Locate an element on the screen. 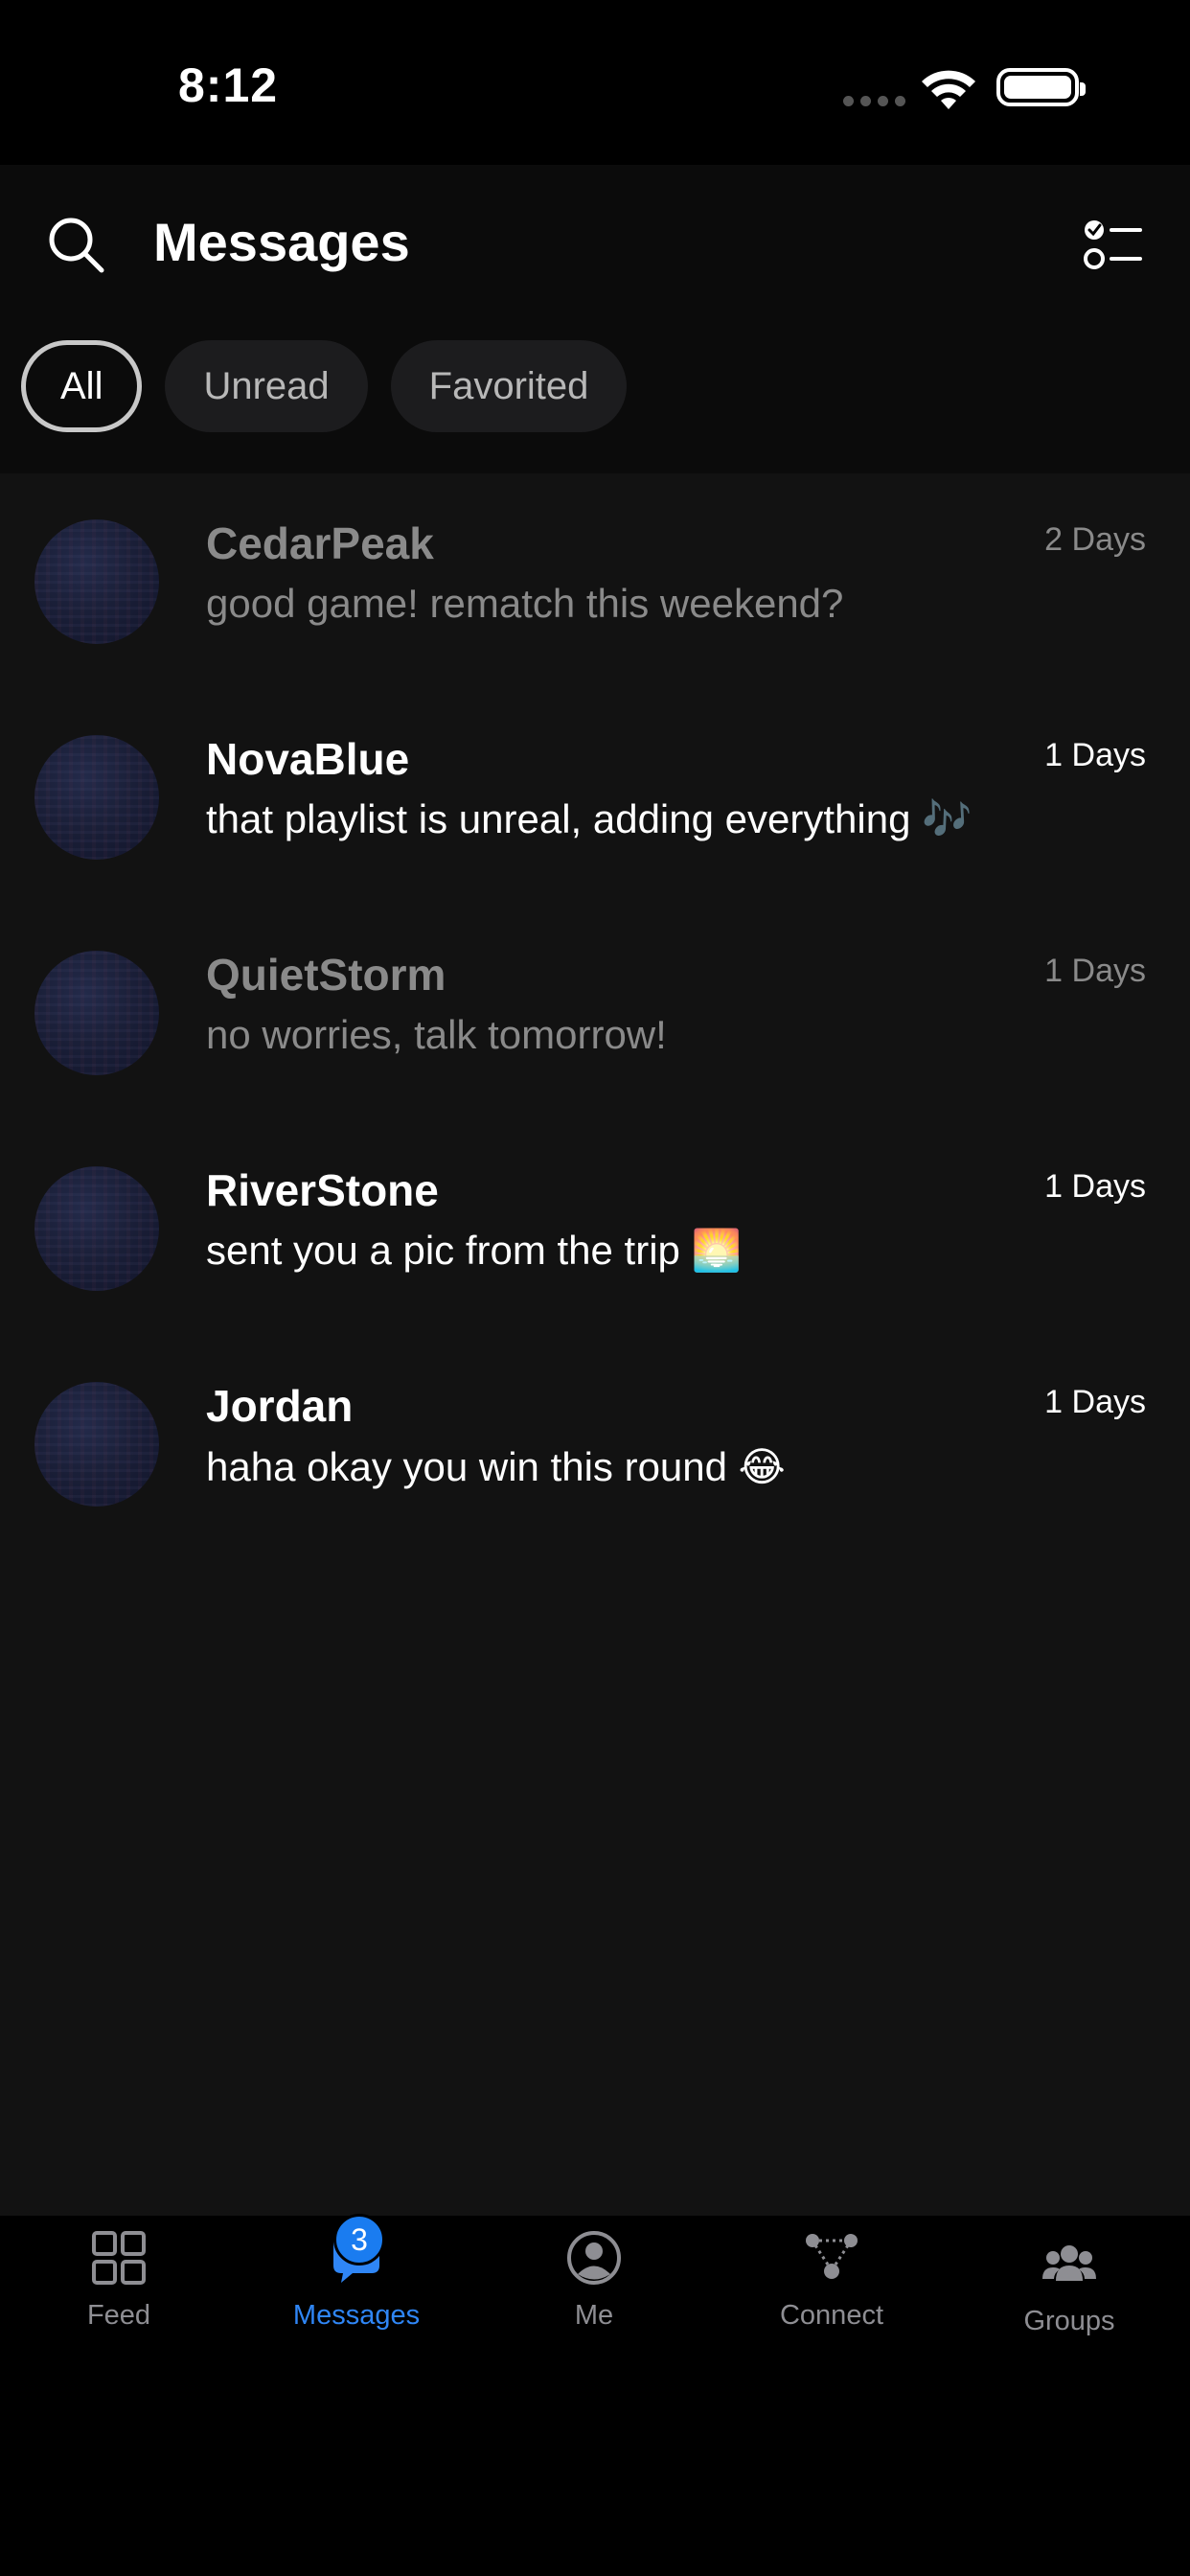  checklist-icon is located at coordinates (1113, 245).